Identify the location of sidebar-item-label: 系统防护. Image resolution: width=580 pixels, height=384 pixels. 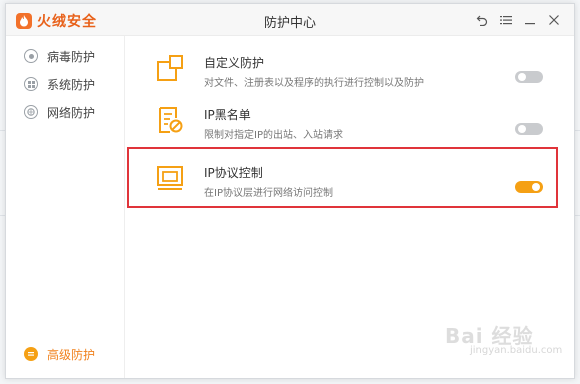
(71, 84).